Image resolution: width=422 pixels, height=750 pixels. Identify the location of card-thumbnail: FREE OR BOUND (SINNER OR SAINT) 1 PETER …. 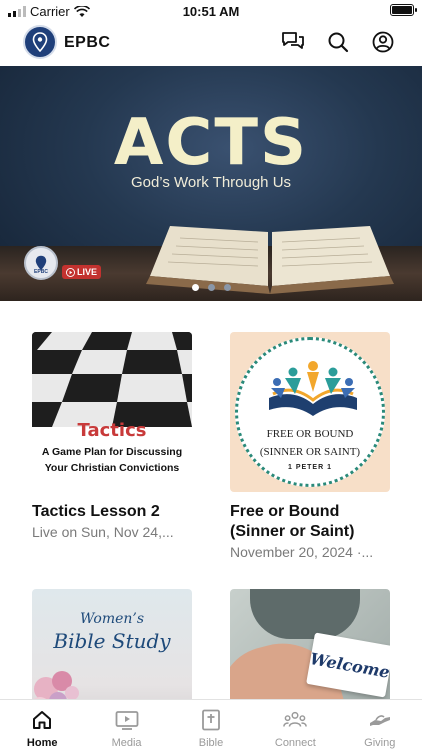
(310, 412).